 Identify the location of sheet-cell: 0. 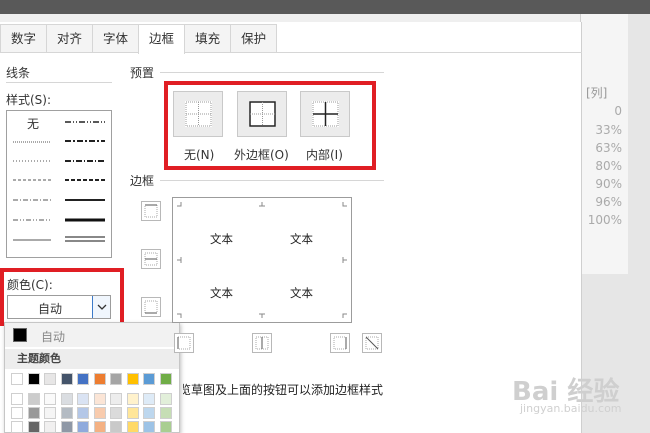
(618, 111).